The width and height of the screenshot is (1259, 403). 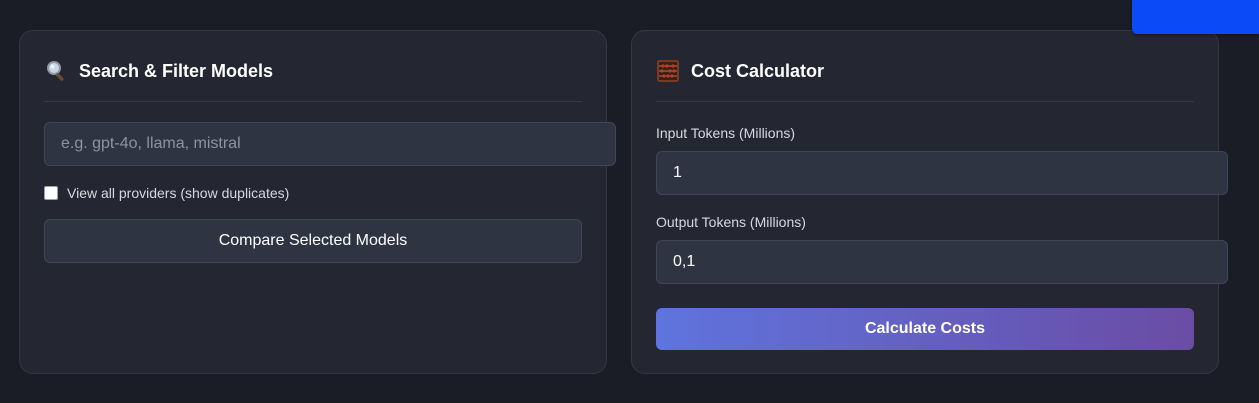 What do you see at coordinates (51, 193) in the screenshot?
I see `view-all-providers-checkbox` at bounding box center [51, 193].